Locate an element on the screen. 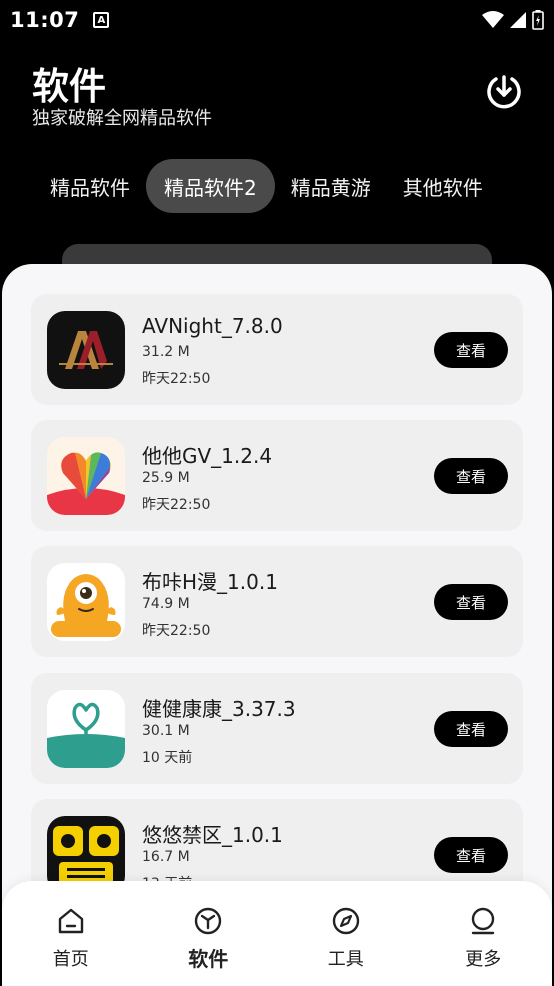  battery-icon is located at coordinates (538, 20).